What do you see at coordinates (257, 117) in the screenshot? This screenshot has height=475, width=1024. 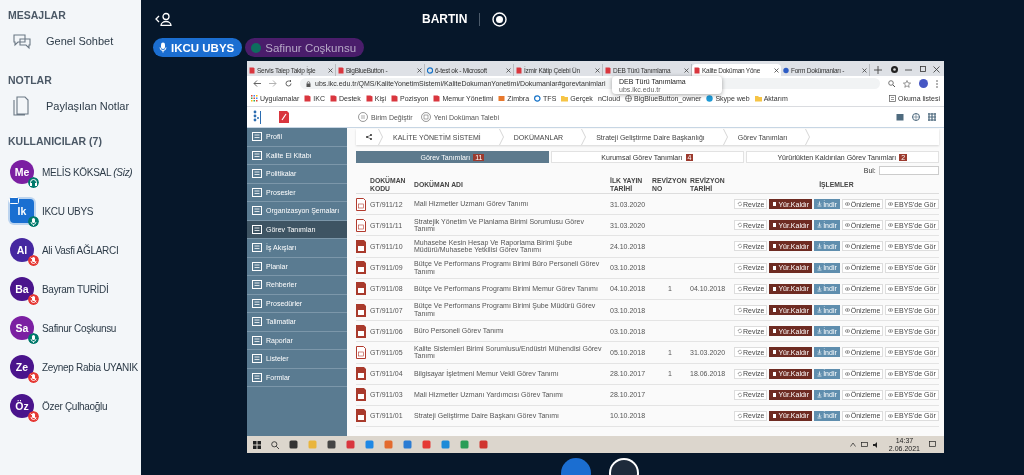 I see `dots-logo-icon` at bounding box center [257, 117].